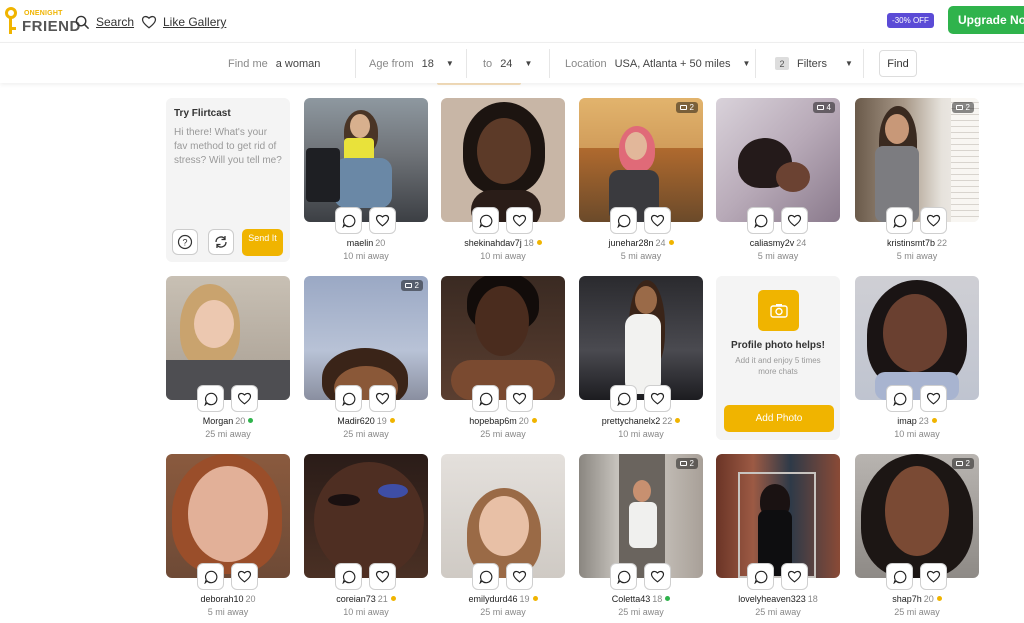  Describe the element at coordinates (479, 84) in the screenshot. I see `tab-indicator` at that location.